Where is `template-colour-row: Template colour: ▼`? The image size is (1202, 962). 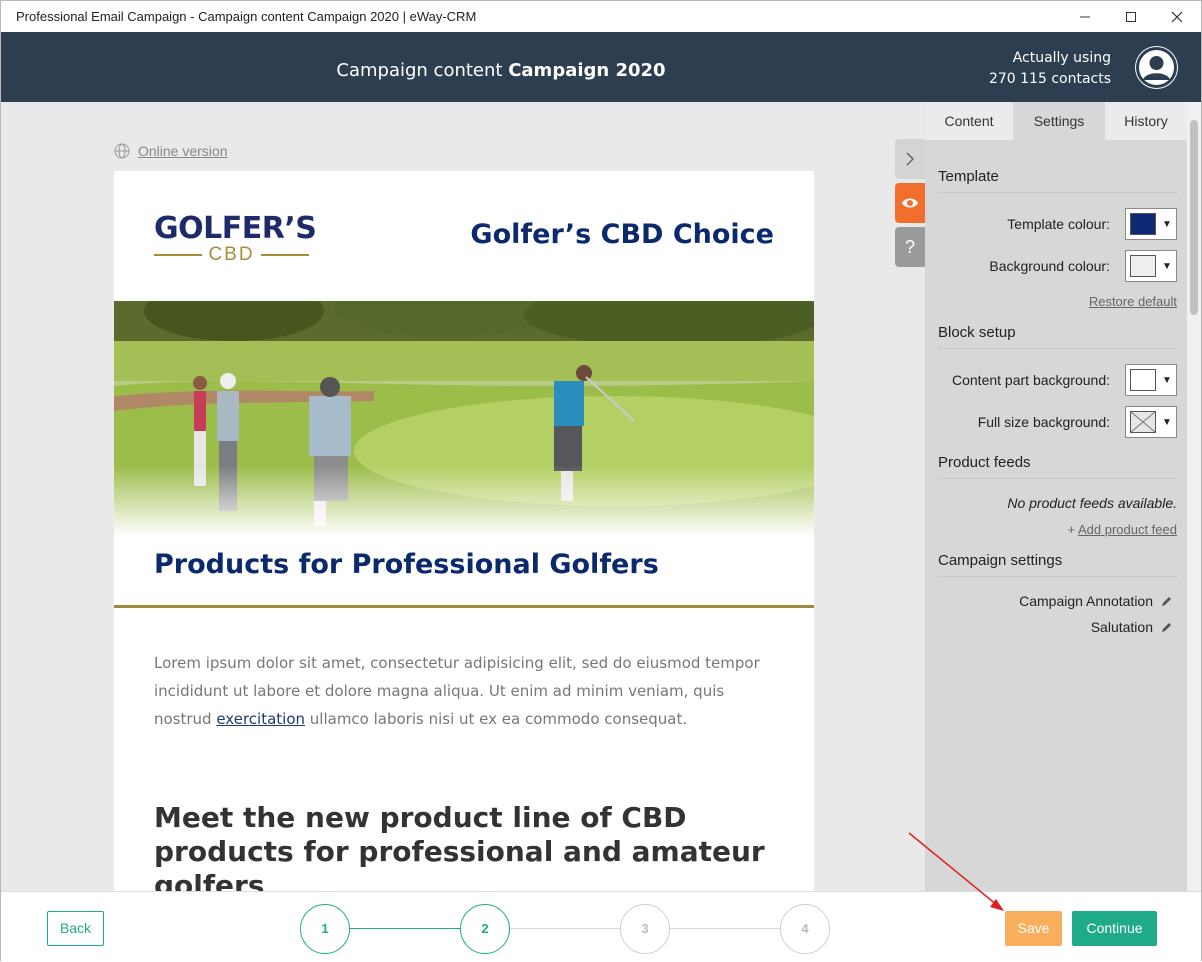 template-colour-row: Template colour: ▼ is located at coordinates (1057, 224).